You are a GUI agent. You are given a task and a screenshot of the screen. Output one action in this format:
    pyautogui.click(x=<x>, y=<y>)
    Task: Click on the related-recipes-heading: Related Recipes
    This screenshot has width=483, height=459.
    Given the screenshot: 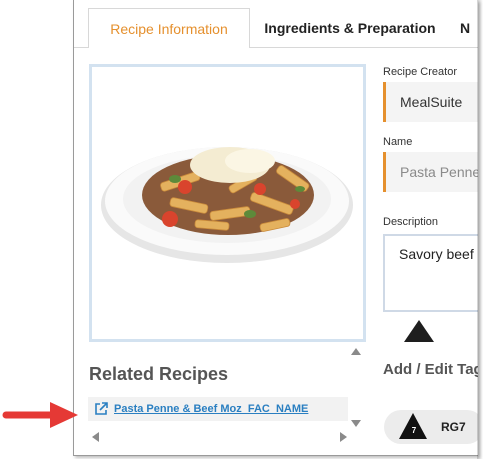 What is the action you would take?
    pyautogui.click(x=159, y=374)
    